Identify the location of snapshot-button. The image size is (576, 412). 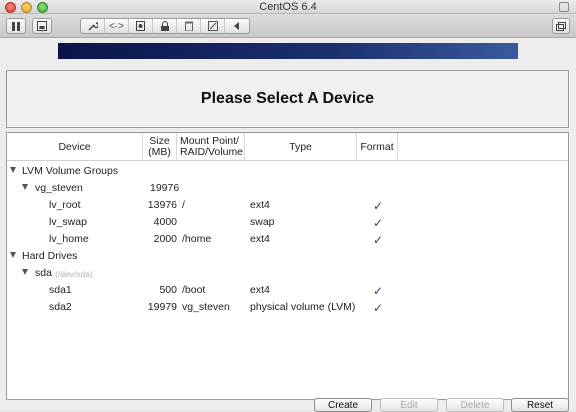
(42, 26).